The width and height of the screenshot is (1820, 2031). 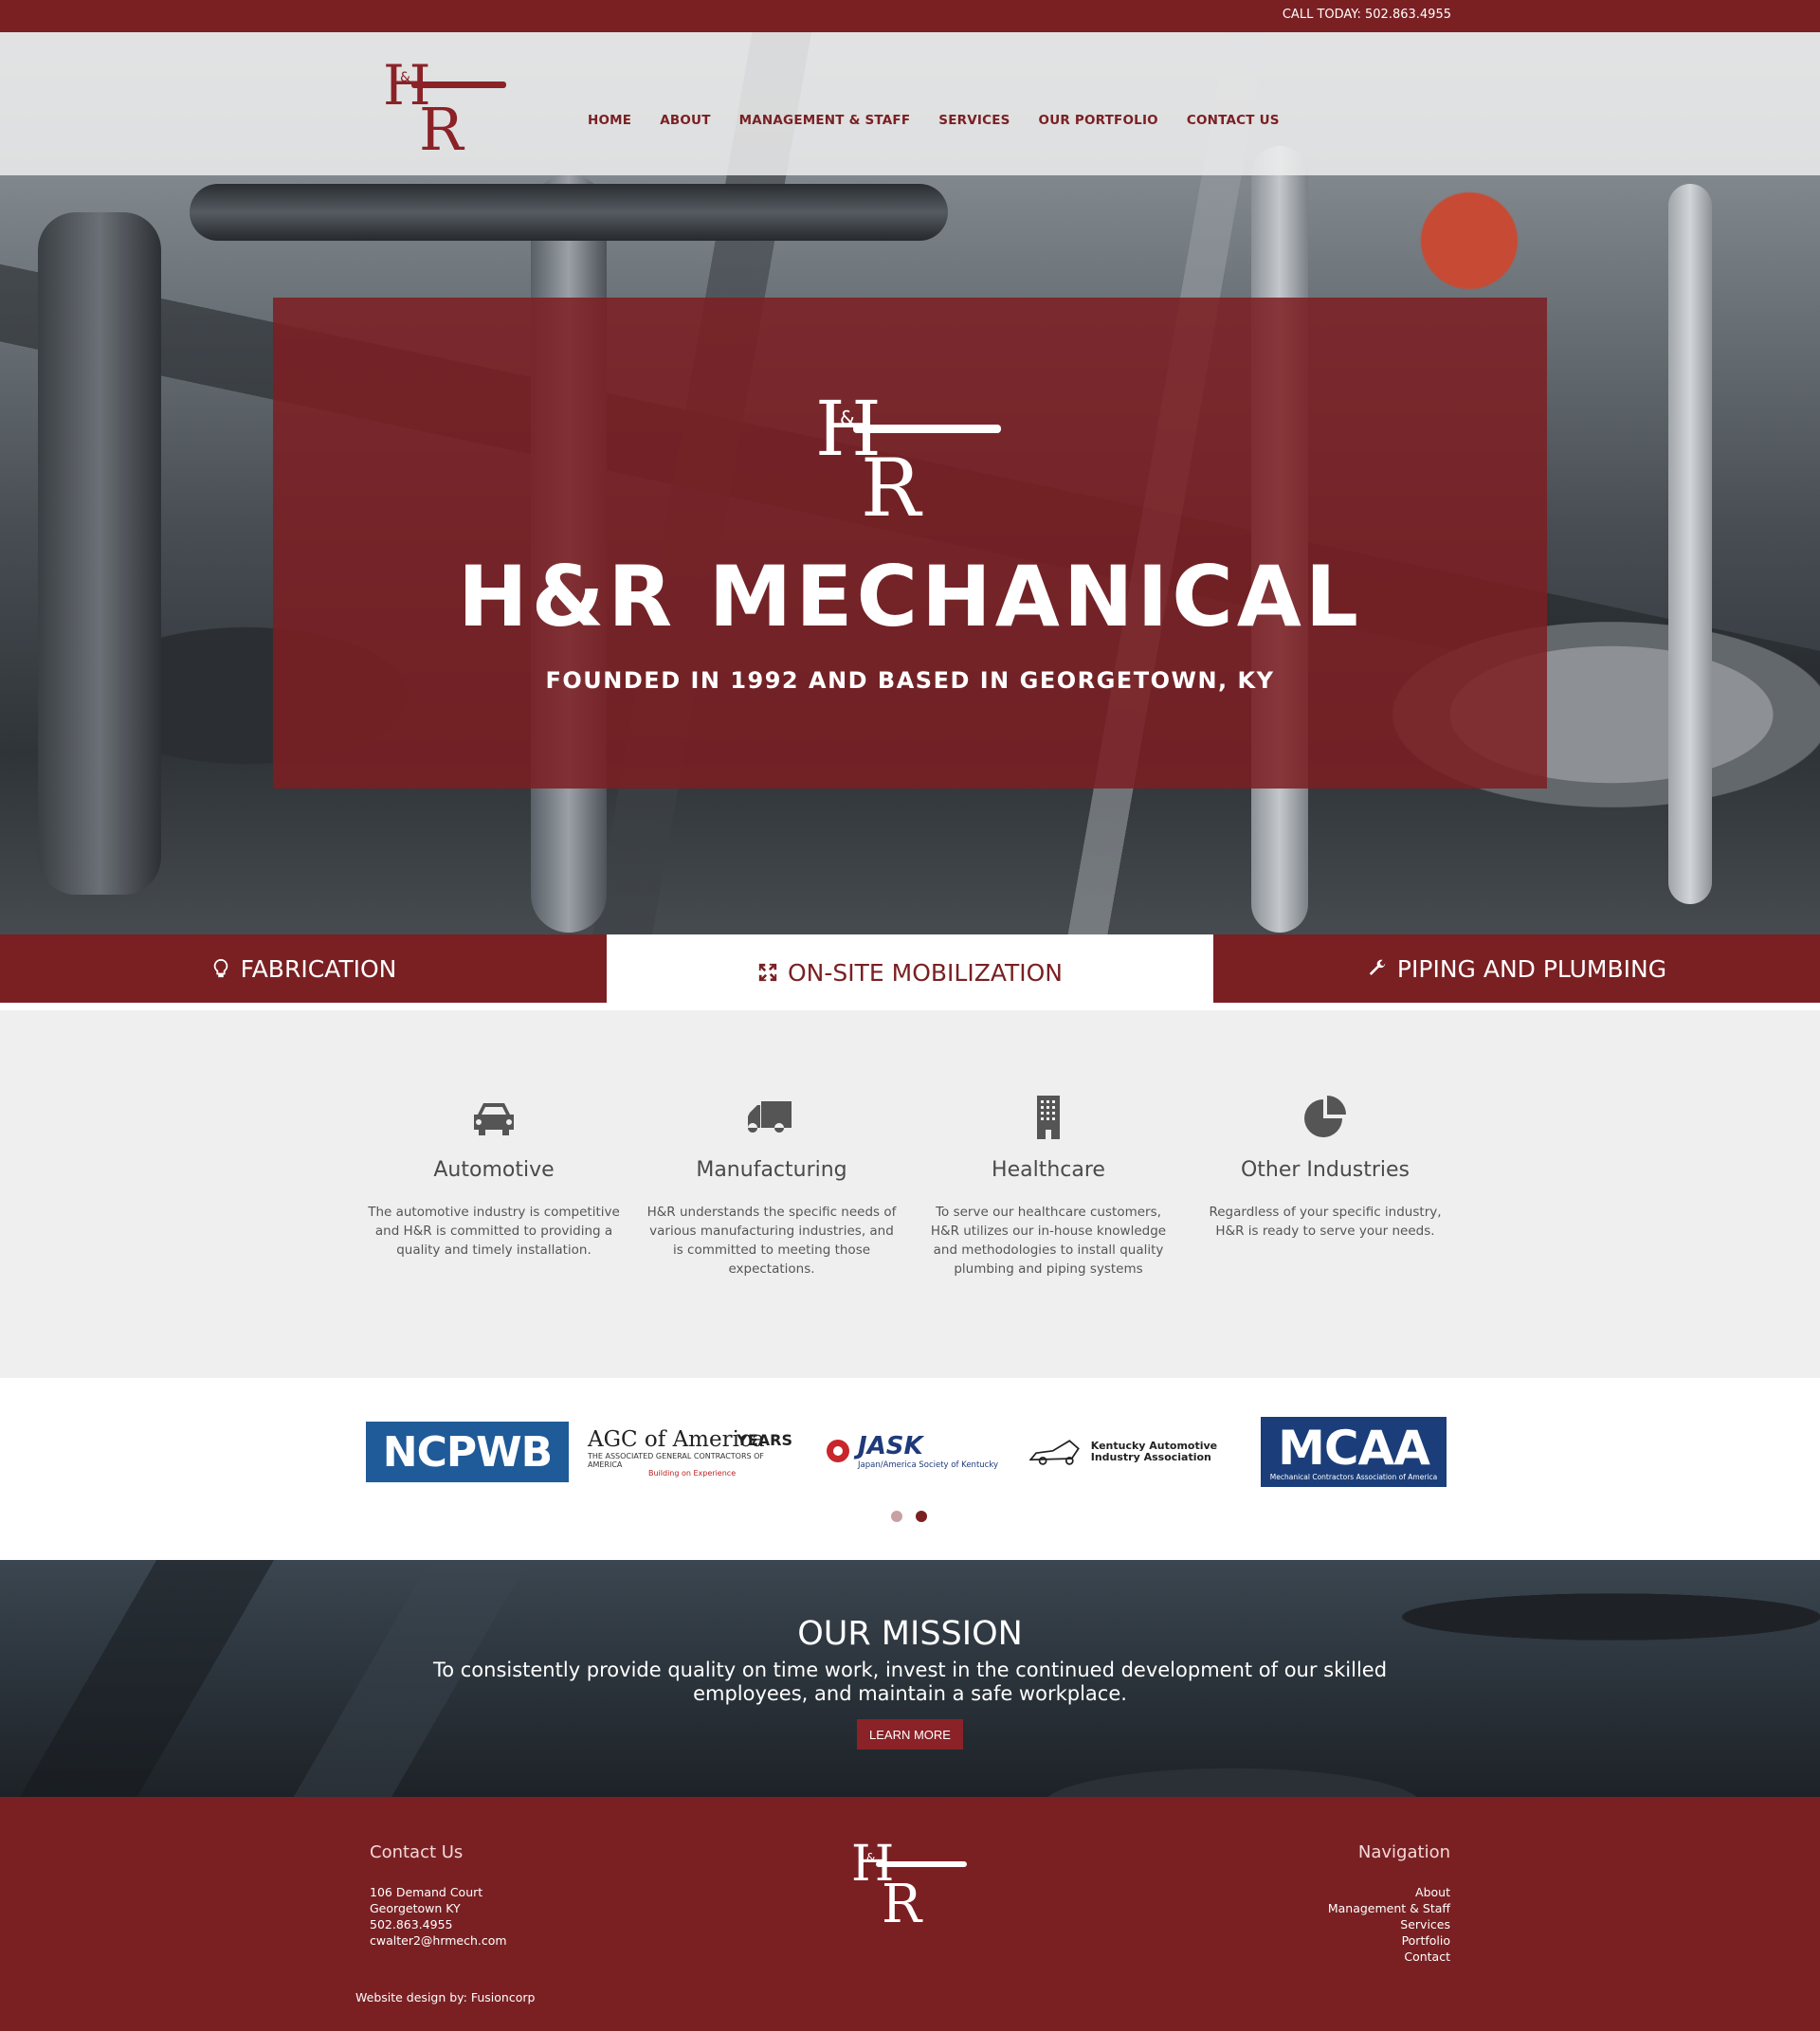 What do you see at coordinates (770, 1117) in the screenshot?
I see `truck-icon` at bounding box center [770, 1117].